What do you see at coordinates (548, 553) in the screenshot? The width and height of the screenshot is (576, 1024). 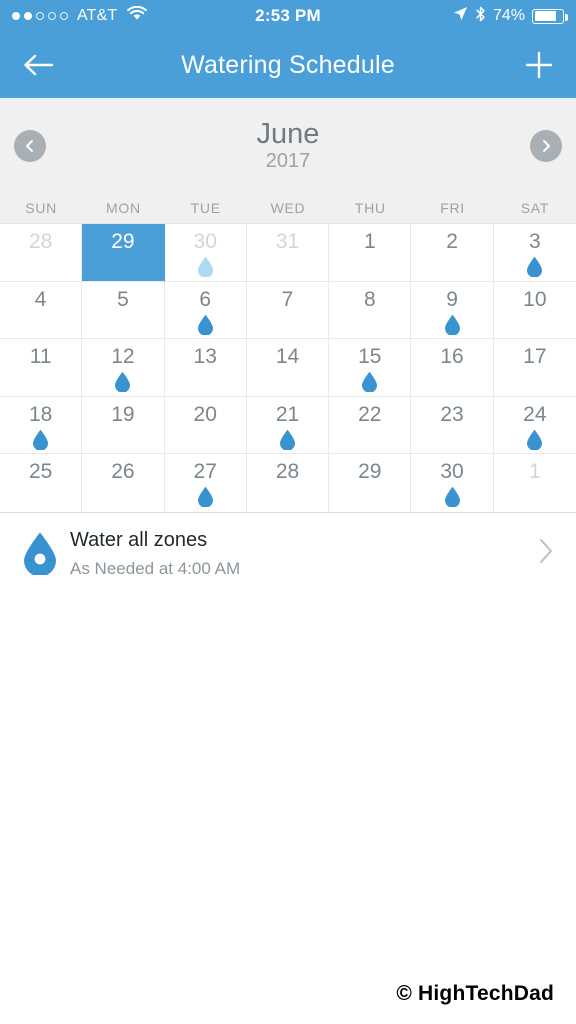 I see `chevron-right-icon` at bounding box center [548, 553].